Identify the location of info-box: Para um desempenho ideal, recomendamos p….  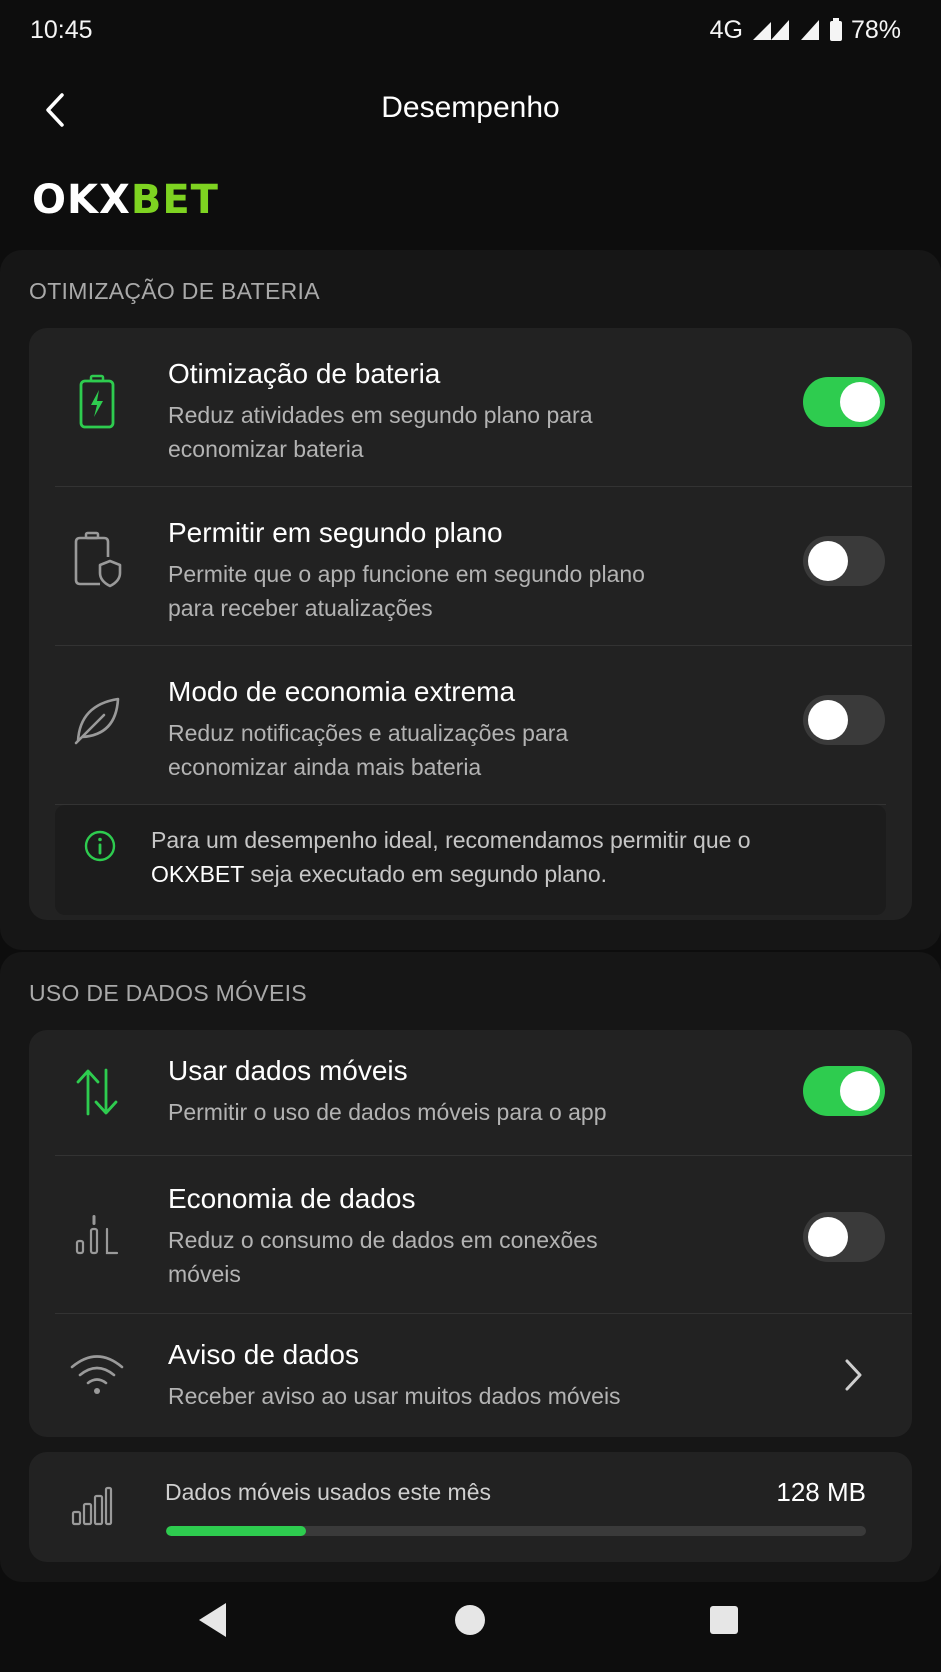
(470, 860).